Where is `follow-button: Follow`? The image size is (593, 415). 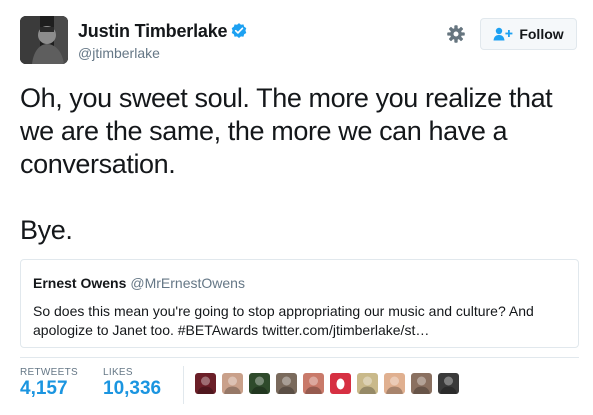 follow-button: Follow is located at coordinates (528, 34).